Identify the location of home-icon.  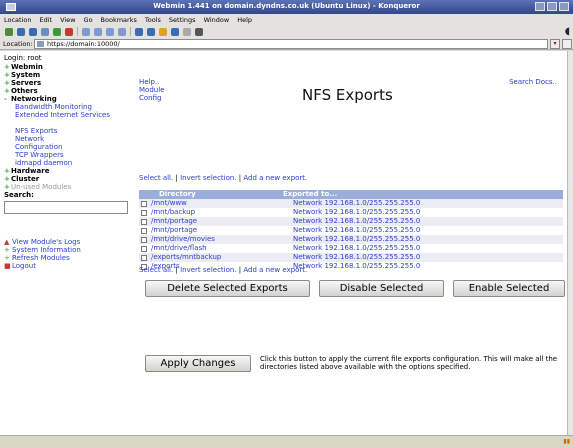
(45, 31).